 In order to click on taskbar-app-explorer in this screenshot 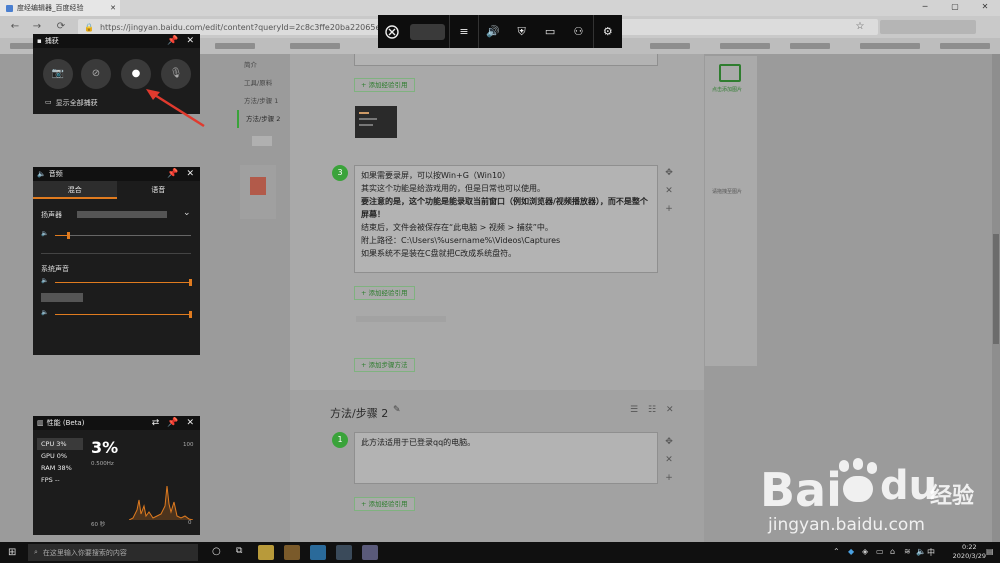, I will do `click(266, 552)`.